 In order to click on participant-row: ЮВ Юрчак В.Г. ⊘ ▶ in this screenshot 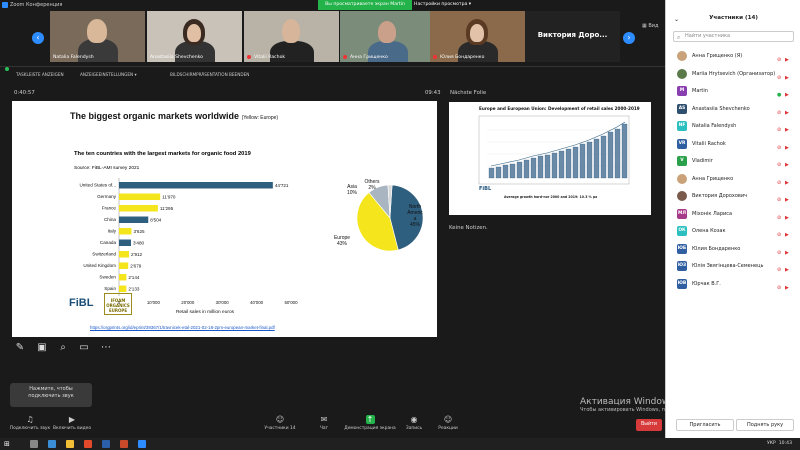, I will do `click(733, 284)`.